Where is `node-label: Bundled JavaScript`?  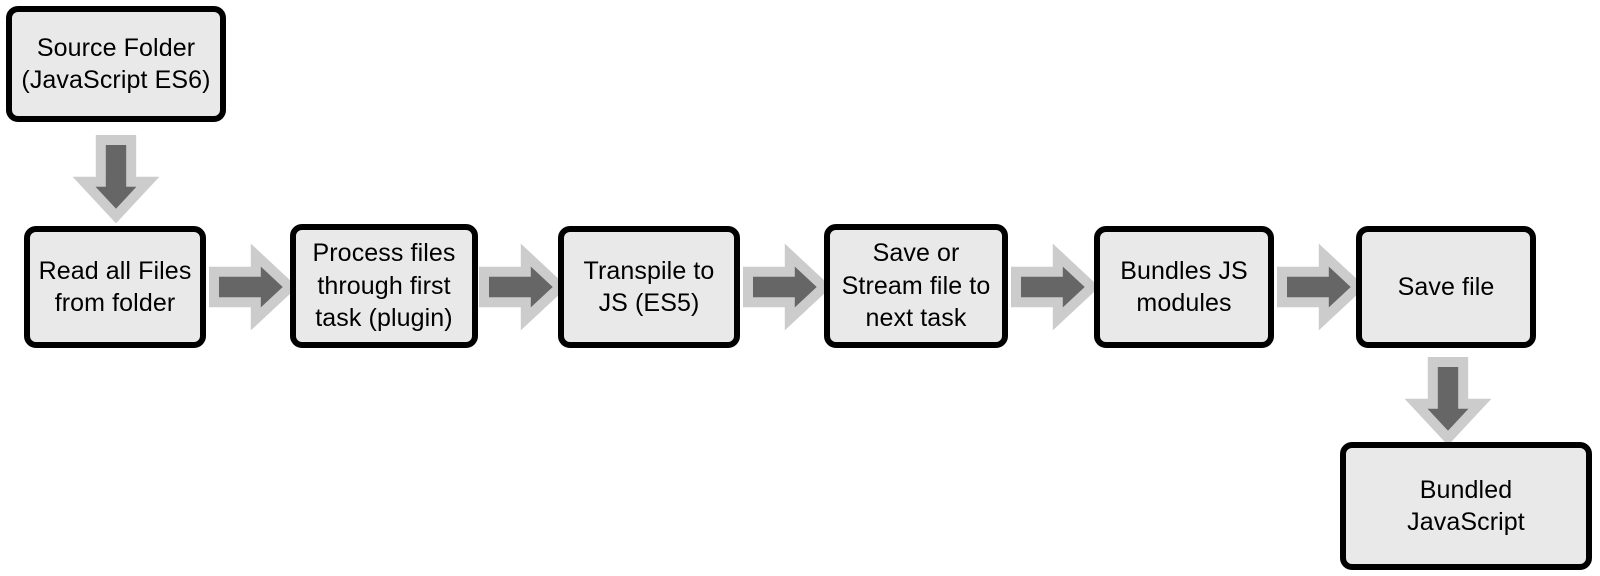
node-label: Bundled JavaScript is located at coordinates (1466, 506).